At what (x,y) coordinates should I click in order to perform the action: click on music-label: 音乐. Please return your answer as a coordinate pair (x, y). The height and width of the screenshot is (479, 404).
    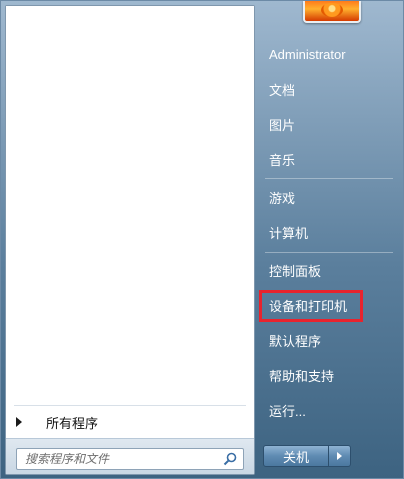
    Looking at the image, I should click on (282, 160).